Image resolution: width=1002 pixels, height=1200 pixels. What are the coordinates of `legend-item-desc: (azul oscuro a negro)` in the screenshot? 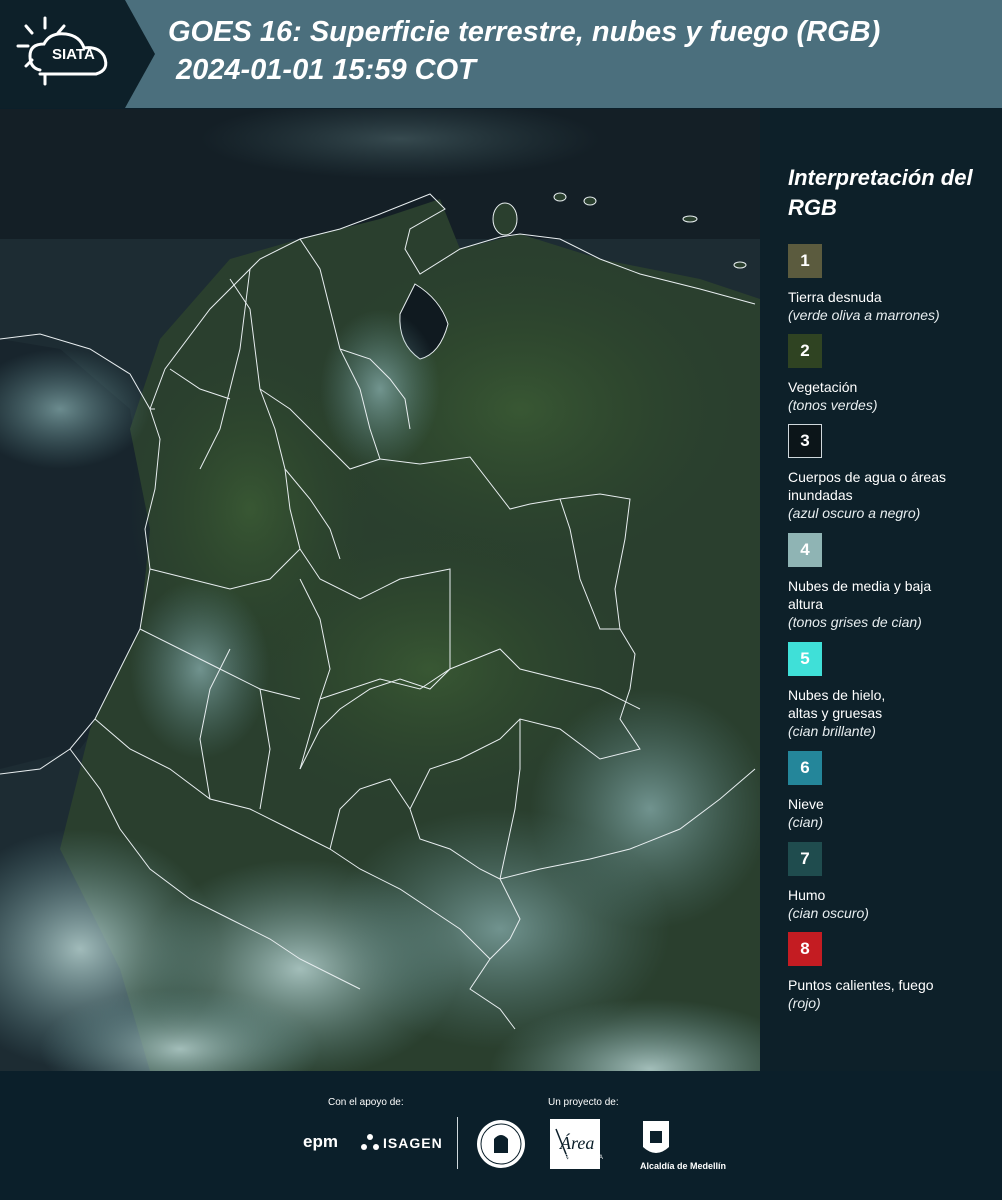 It's located at (854, 513).